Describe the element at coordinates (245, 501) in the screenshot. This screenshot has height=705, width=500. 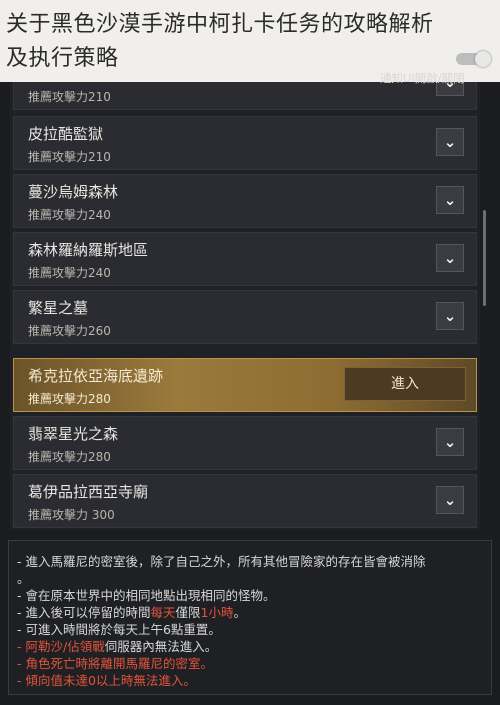
I see `dungeon-row: 葛伊品拉西亞寺廟 推薦攻擊力 300 ⌄` at that location.